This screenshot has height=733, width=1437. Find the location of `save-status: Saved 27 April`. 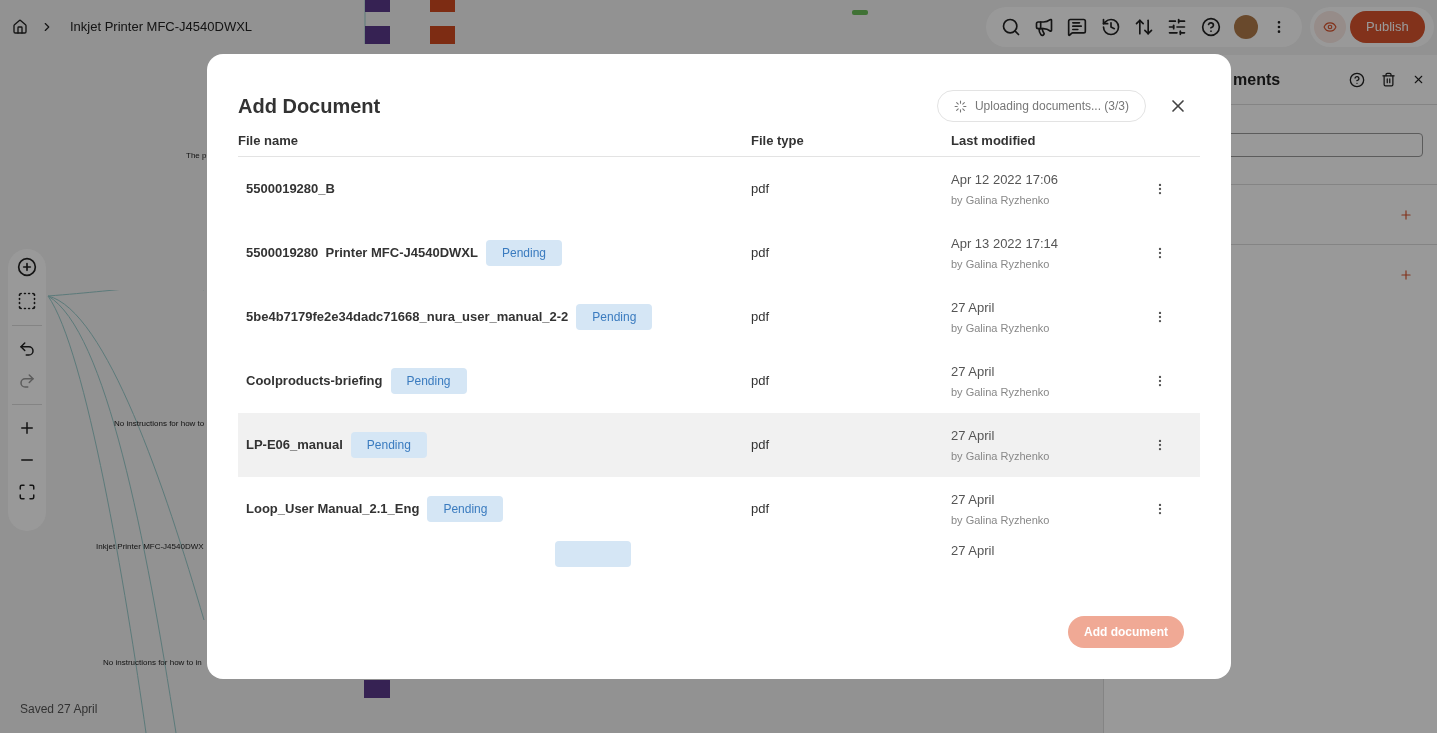

save-status: Saved 27 April is located at coordinates (59, 709).